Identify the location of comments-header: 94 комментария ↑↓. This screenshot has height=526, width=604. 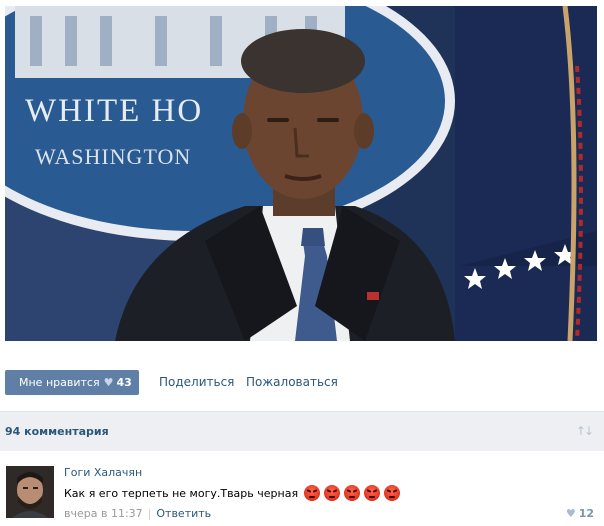
(302, 431).